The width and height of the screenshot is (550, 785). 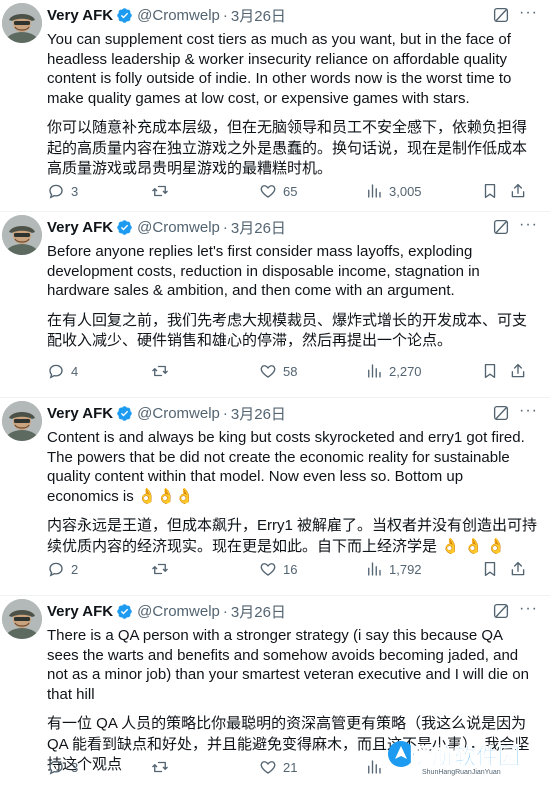 I want to click on view-count: 1,792, so click(x=405, y=569).